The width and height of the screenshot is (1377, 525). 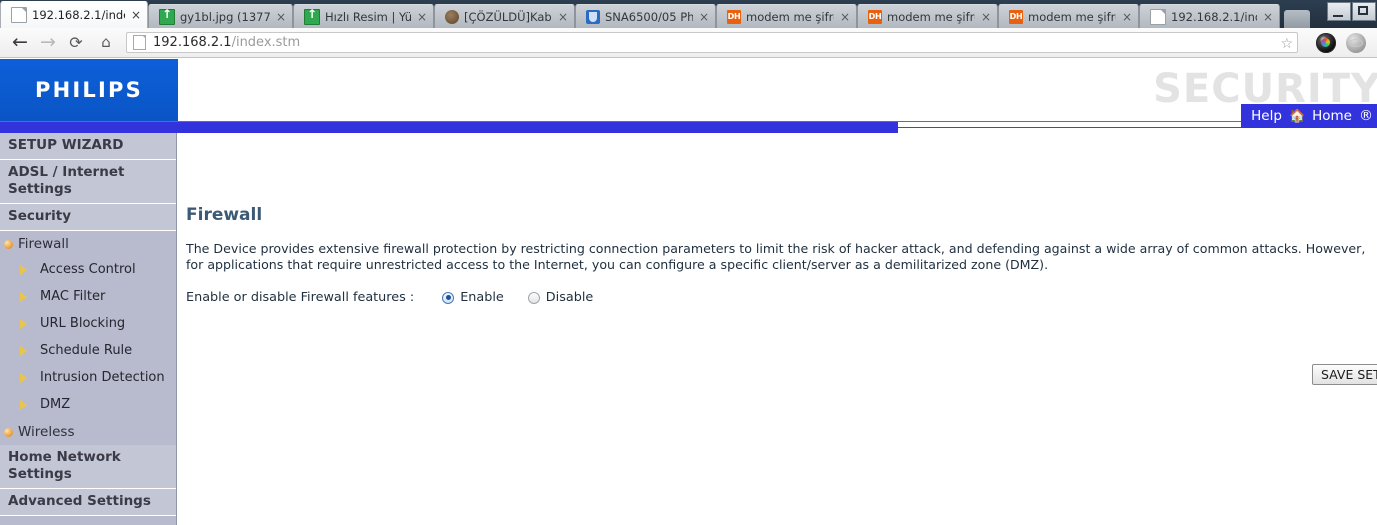 I want to click on globe-extension-icon, so click(x=1356, y=43).